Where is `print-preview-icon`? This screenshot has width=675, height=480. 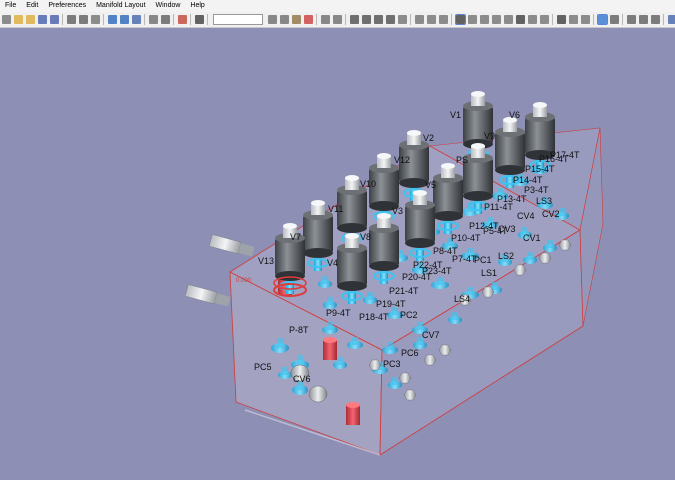
print-preview-icon is located at coordinates (83, 19).